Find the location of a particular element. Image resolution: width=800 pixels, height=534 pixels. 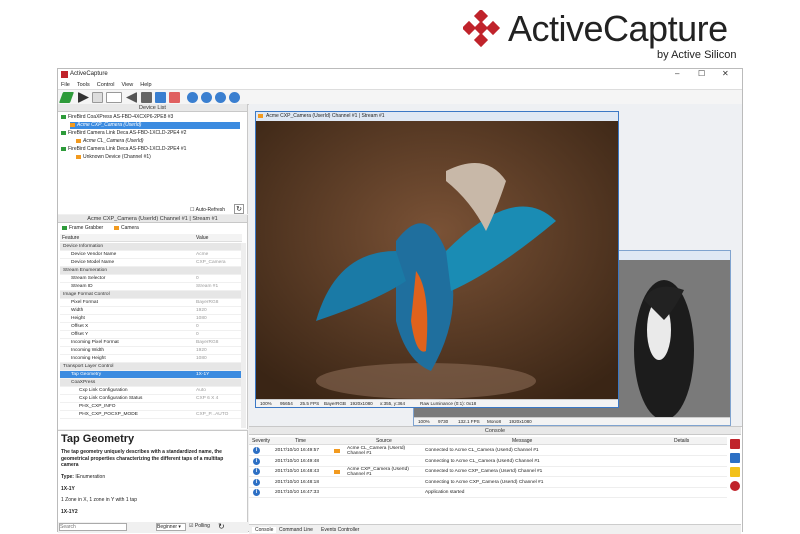

property-value: Acme is located at coordinates (202, 254).